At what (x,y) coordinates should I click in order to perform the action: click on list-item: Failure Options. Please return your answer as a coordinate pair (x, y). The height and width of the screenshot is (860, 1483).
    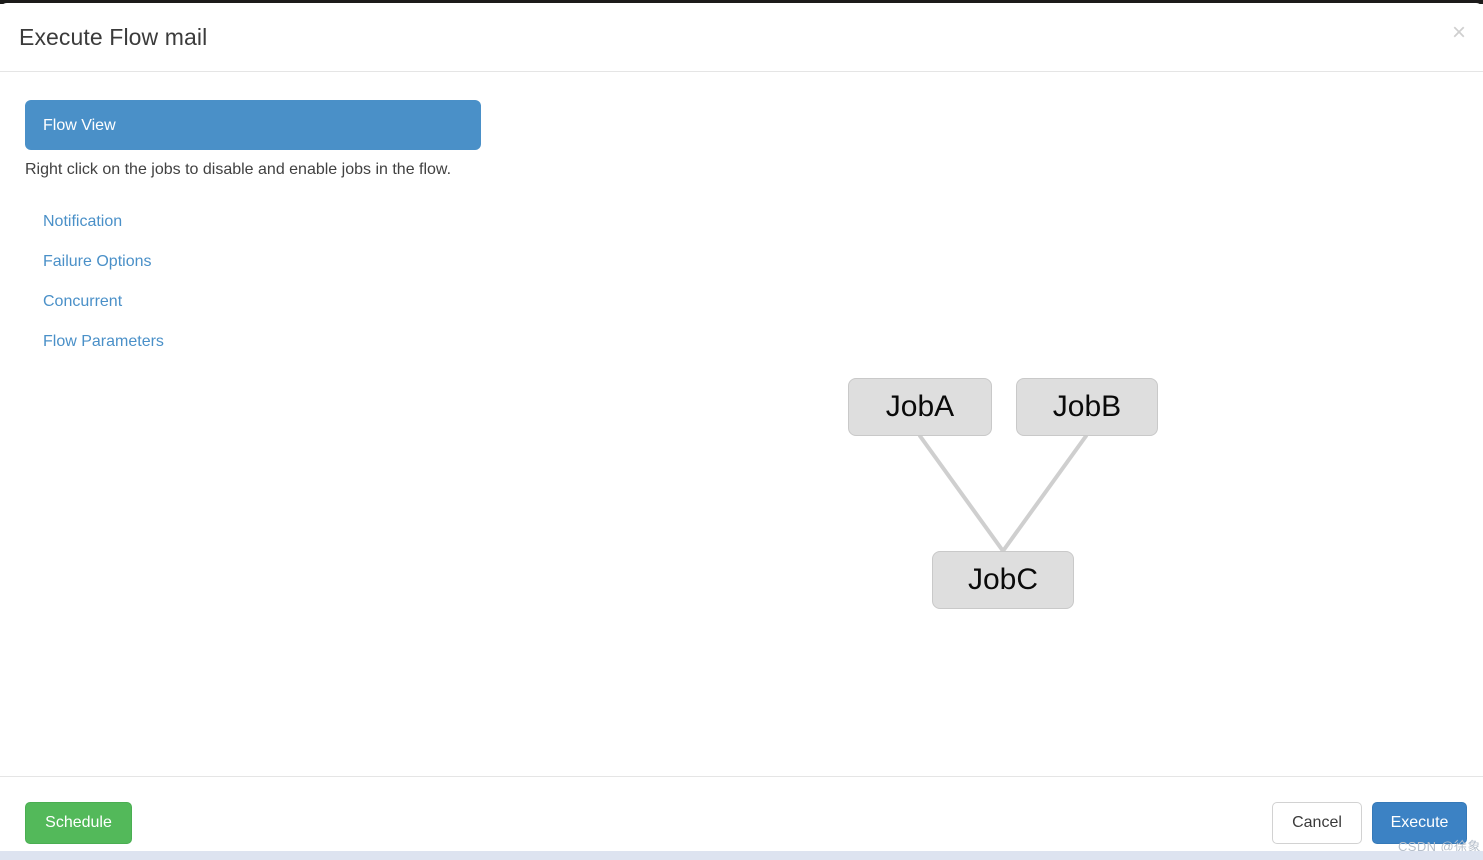
    Looking at the image, I should click on (253, 262).